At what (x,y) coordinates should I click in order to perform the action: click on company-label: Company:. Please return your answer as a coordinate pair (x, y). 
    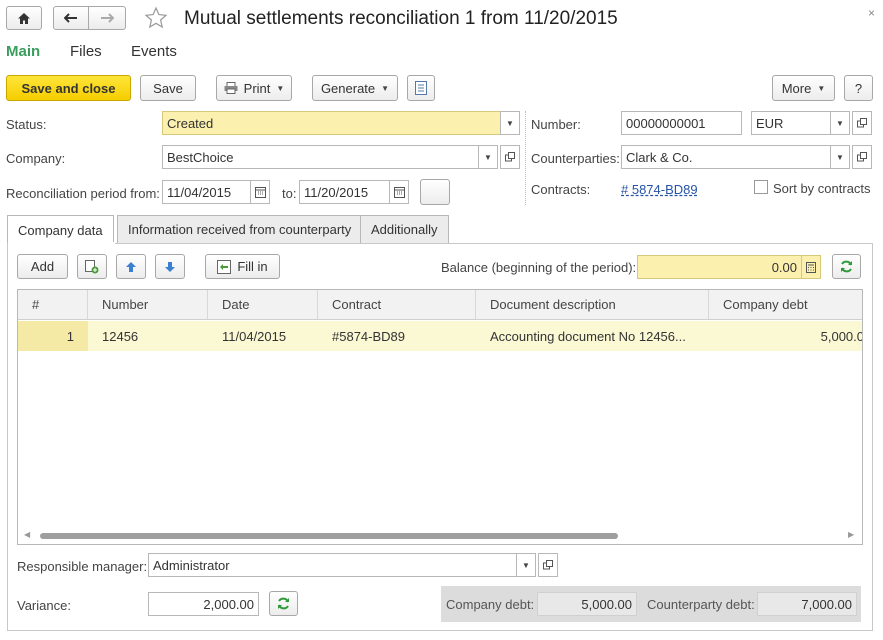
    Looking at the image, I should click on (36, 158).